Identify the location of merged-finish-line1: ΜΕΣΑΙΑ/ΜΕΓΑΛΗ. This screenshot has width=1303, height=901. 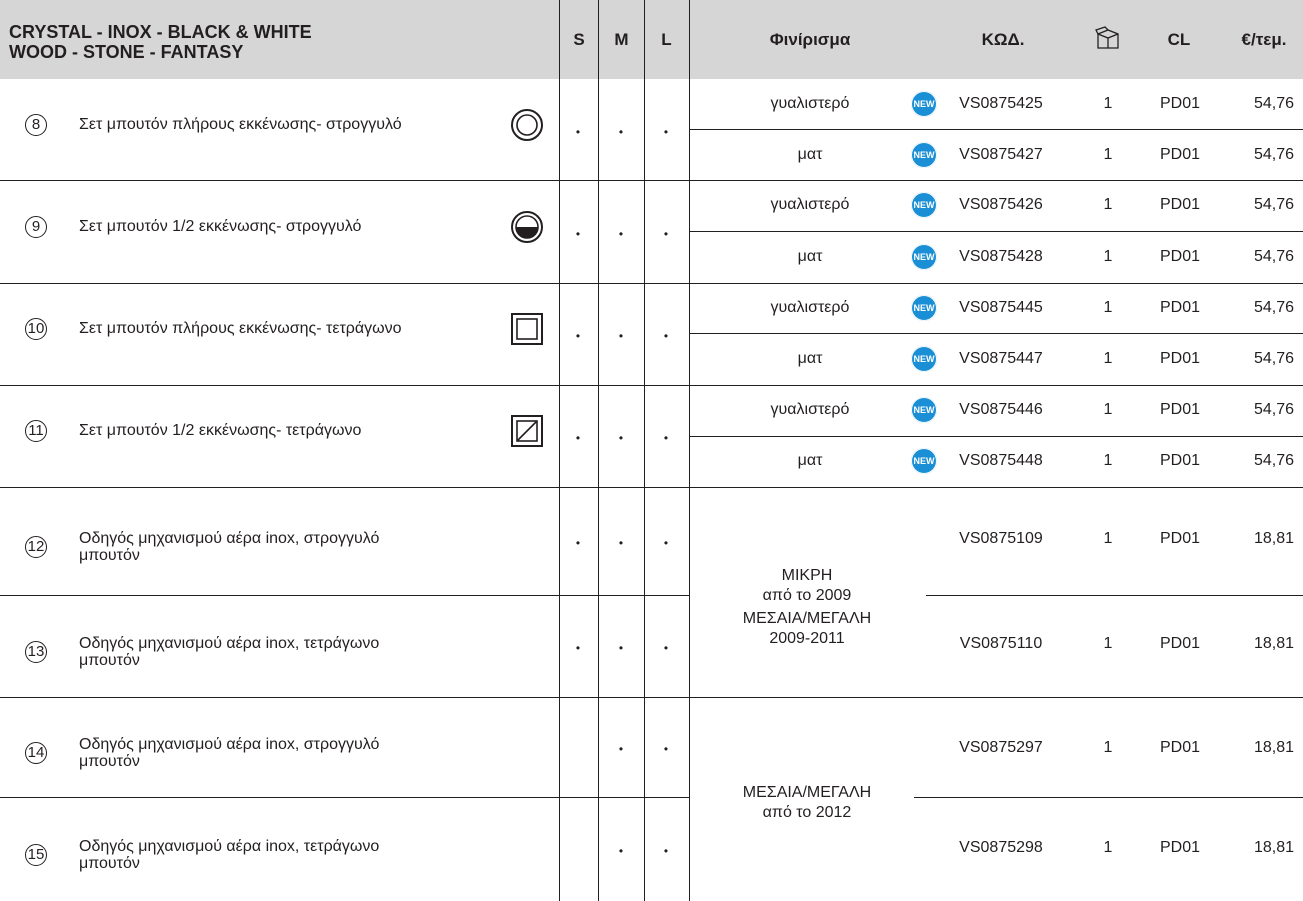
(807, 618).